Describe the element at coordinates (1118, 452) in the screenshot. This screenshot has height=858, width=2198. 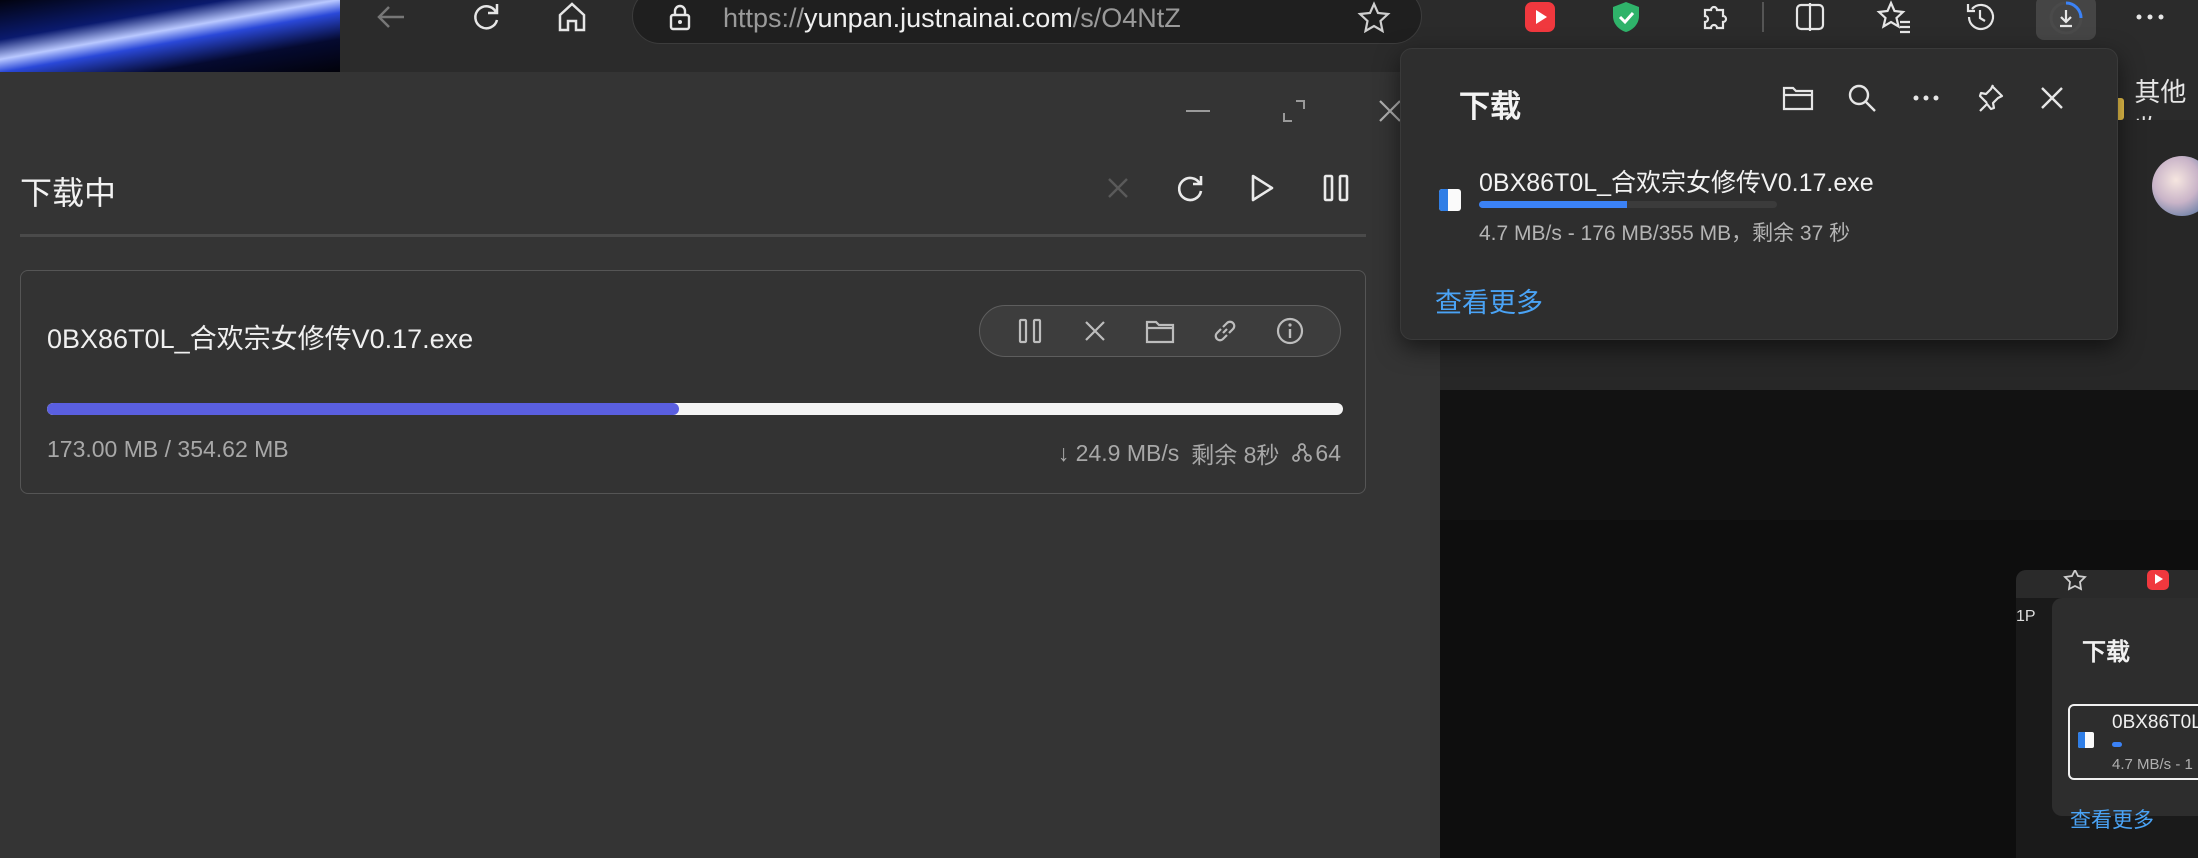
I see `download-speed: ↓ 24.9 MB/s` at that location.